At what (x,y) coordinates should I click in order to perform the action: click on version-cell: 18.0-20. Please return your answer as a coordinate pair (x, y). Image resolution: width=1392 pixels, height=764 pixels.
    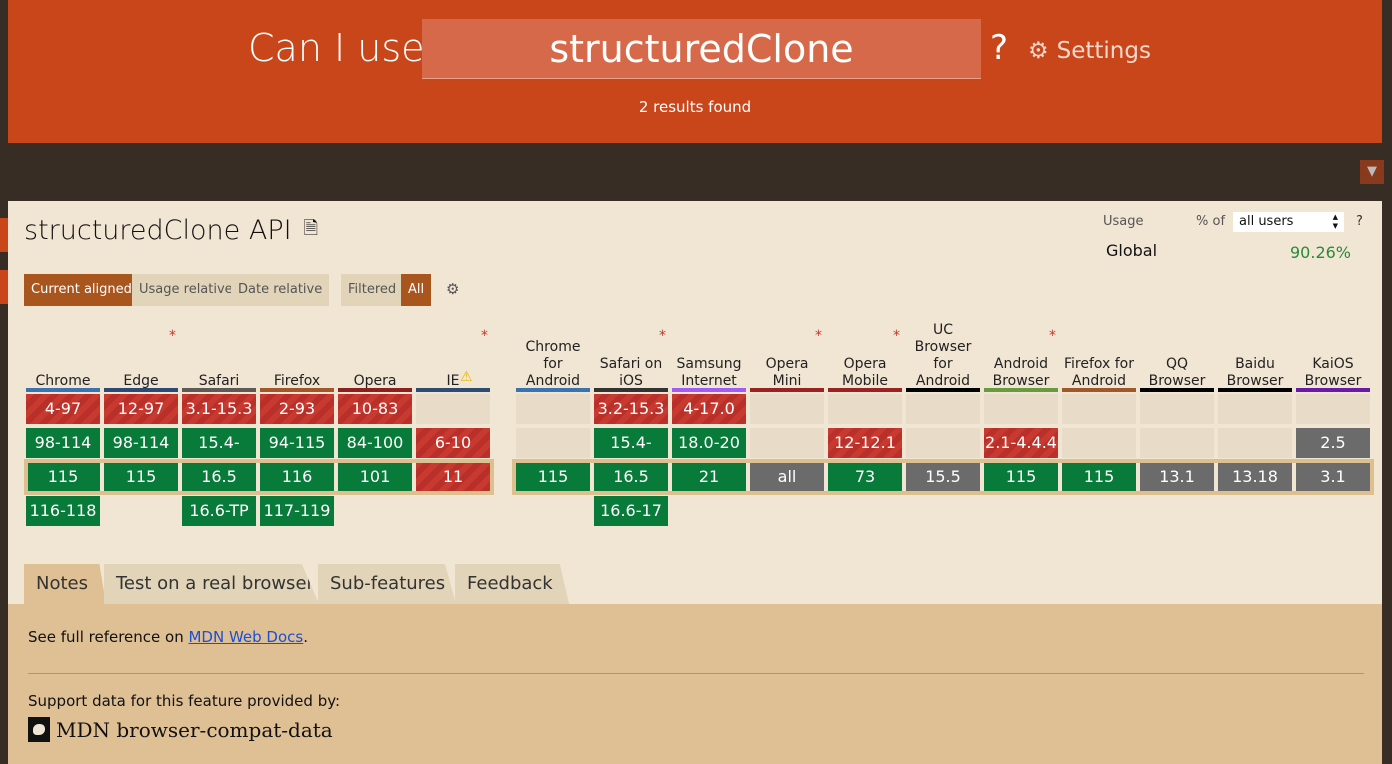
    Looking at the image, I should click on (709, 443).